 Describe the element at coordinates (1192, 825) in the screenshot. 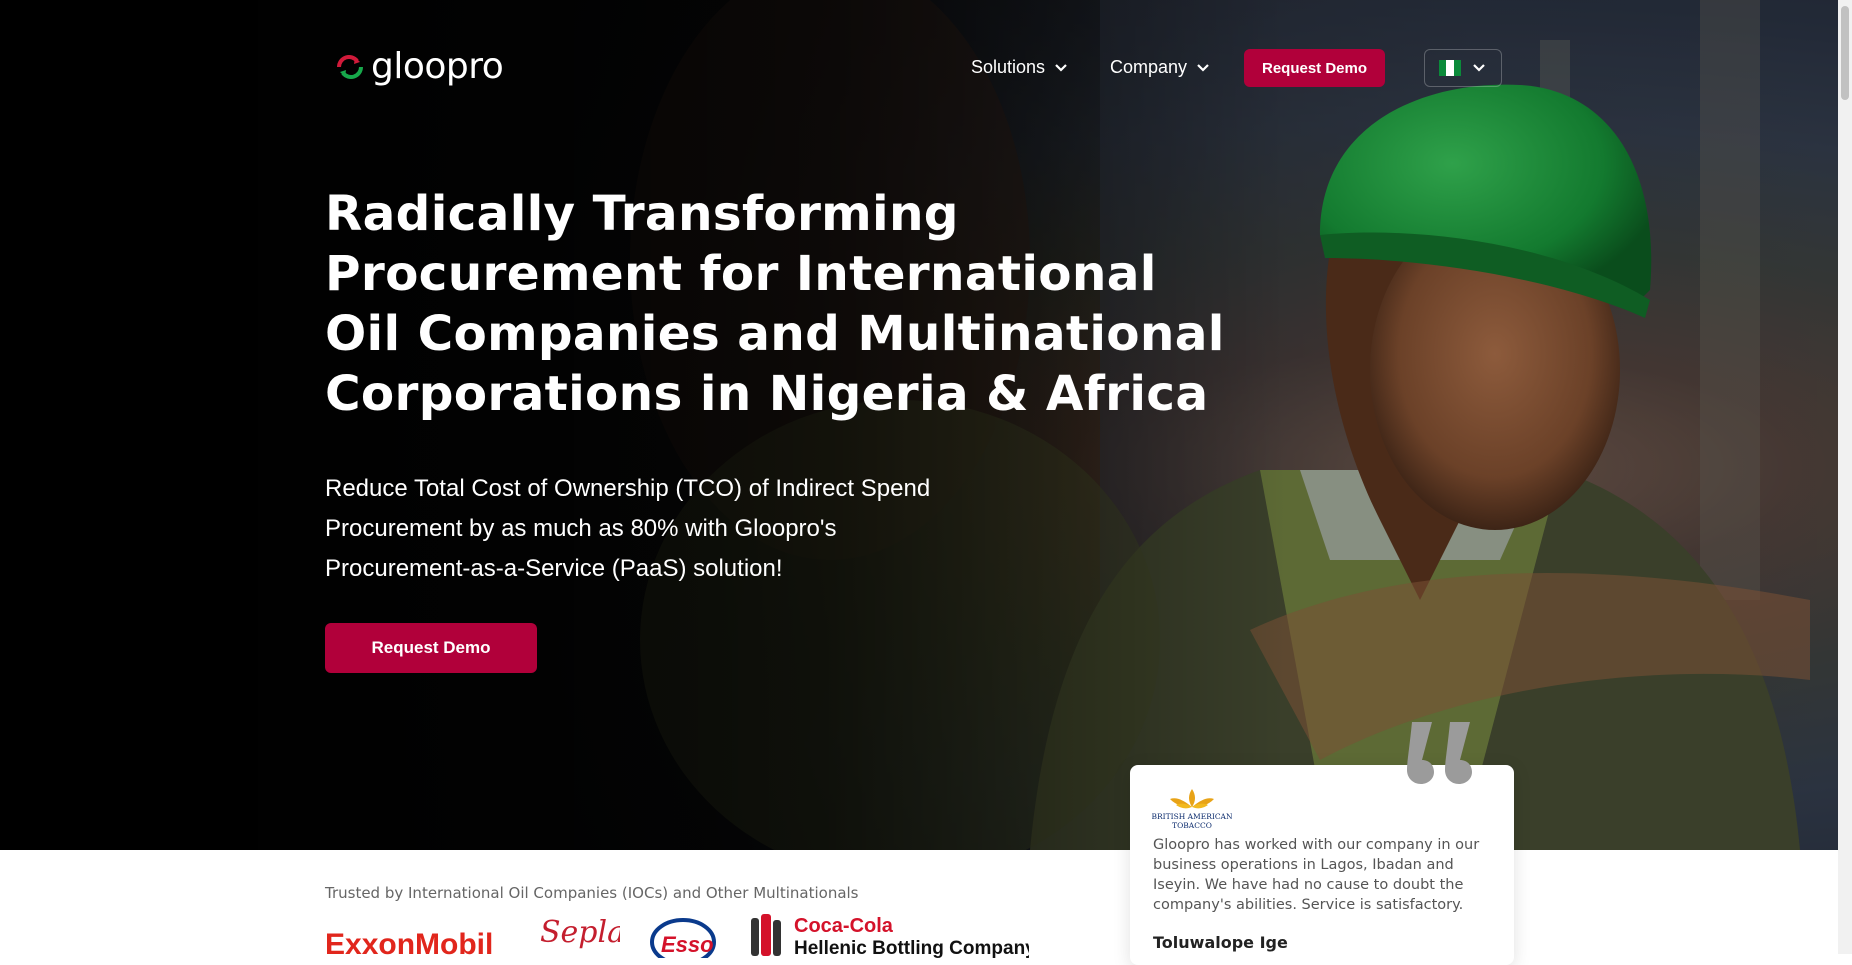

I see `svg-text: TOBACCO` at that location.